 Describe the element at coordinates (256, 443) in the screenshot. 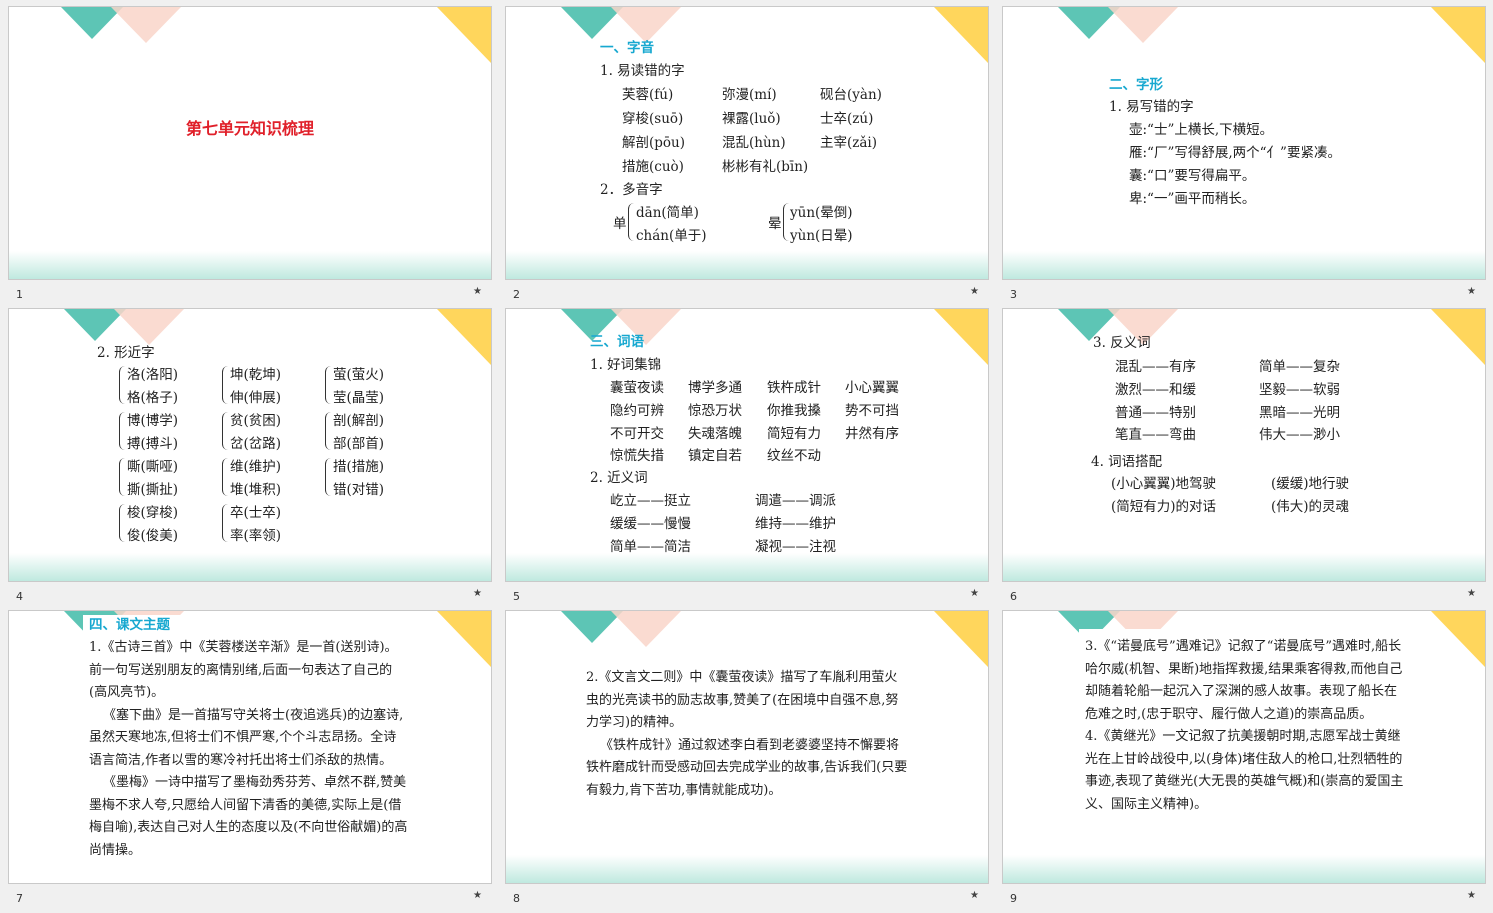

I see `similar-char: 岔(岔路)` at that location.